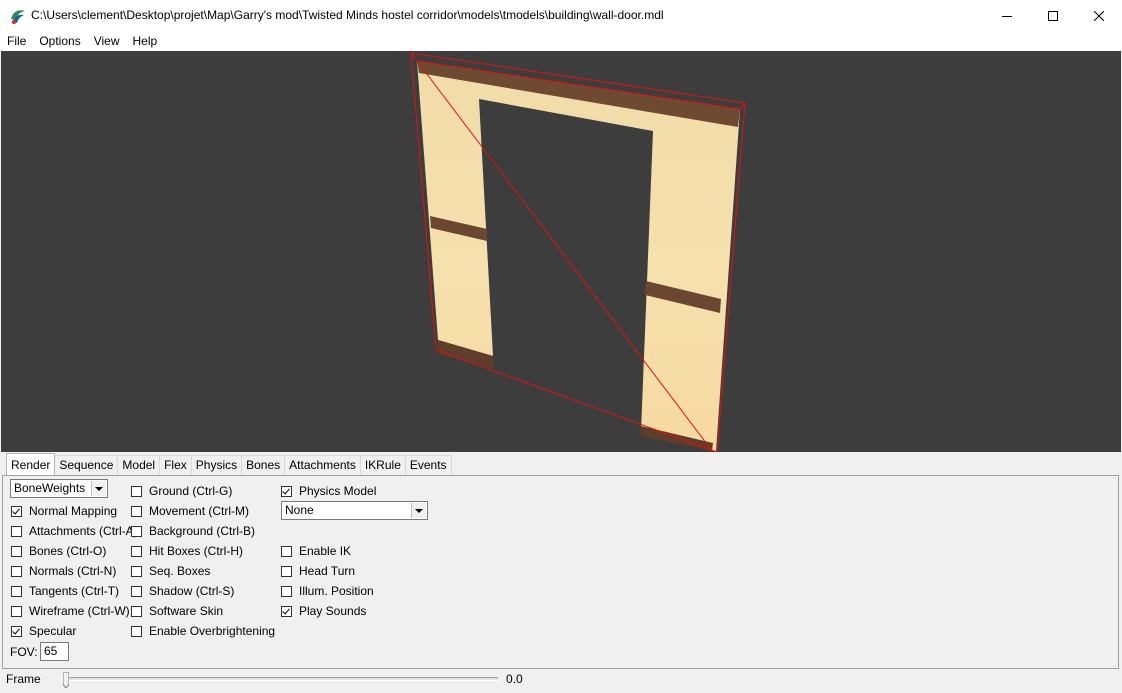 This screenshot has width=1122, height=693. I want to click on checkbox-illum-position: Illum. Position, so click(327, 591).